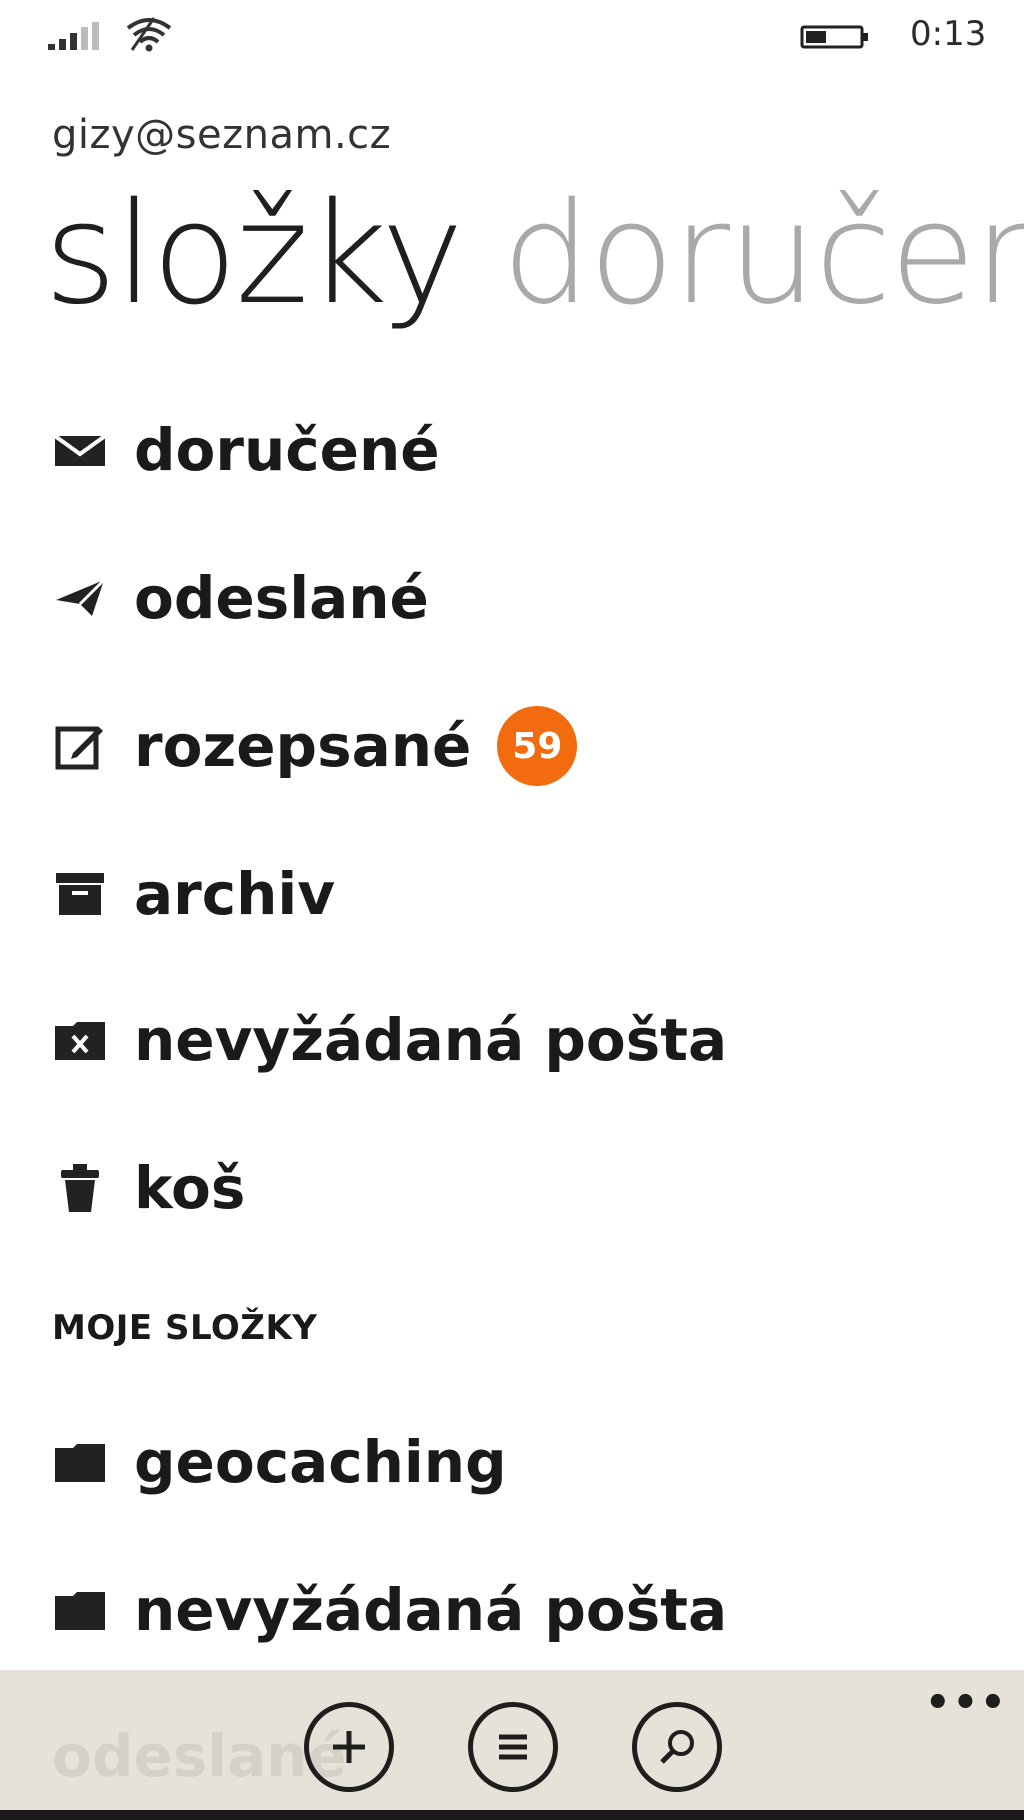 The width and height of the screenshot is (1024, 1820). I want to click on signal-icon, so click(73, 36).